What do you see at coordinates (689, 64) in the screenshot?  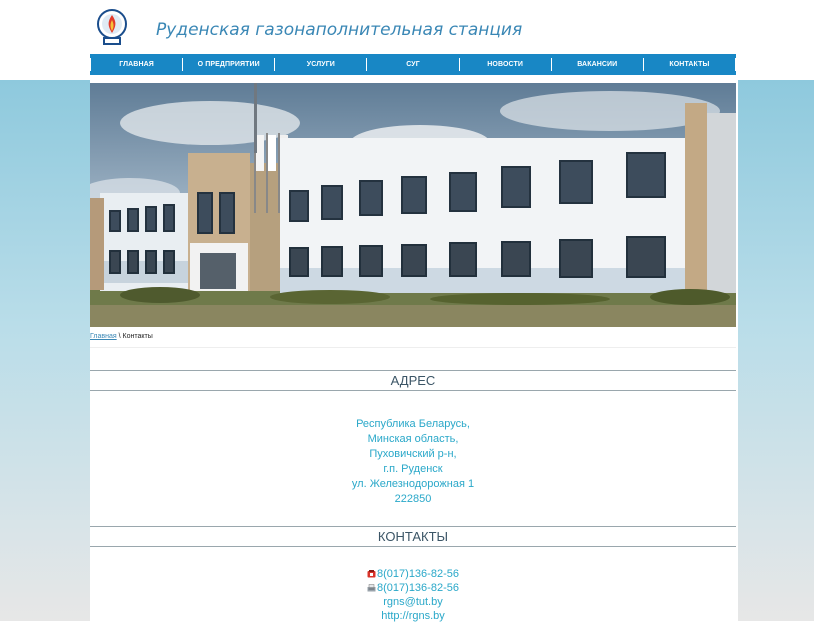 I see `nav-item-contacts: КОНТАКТЫ` at bounding box center [689, 64].